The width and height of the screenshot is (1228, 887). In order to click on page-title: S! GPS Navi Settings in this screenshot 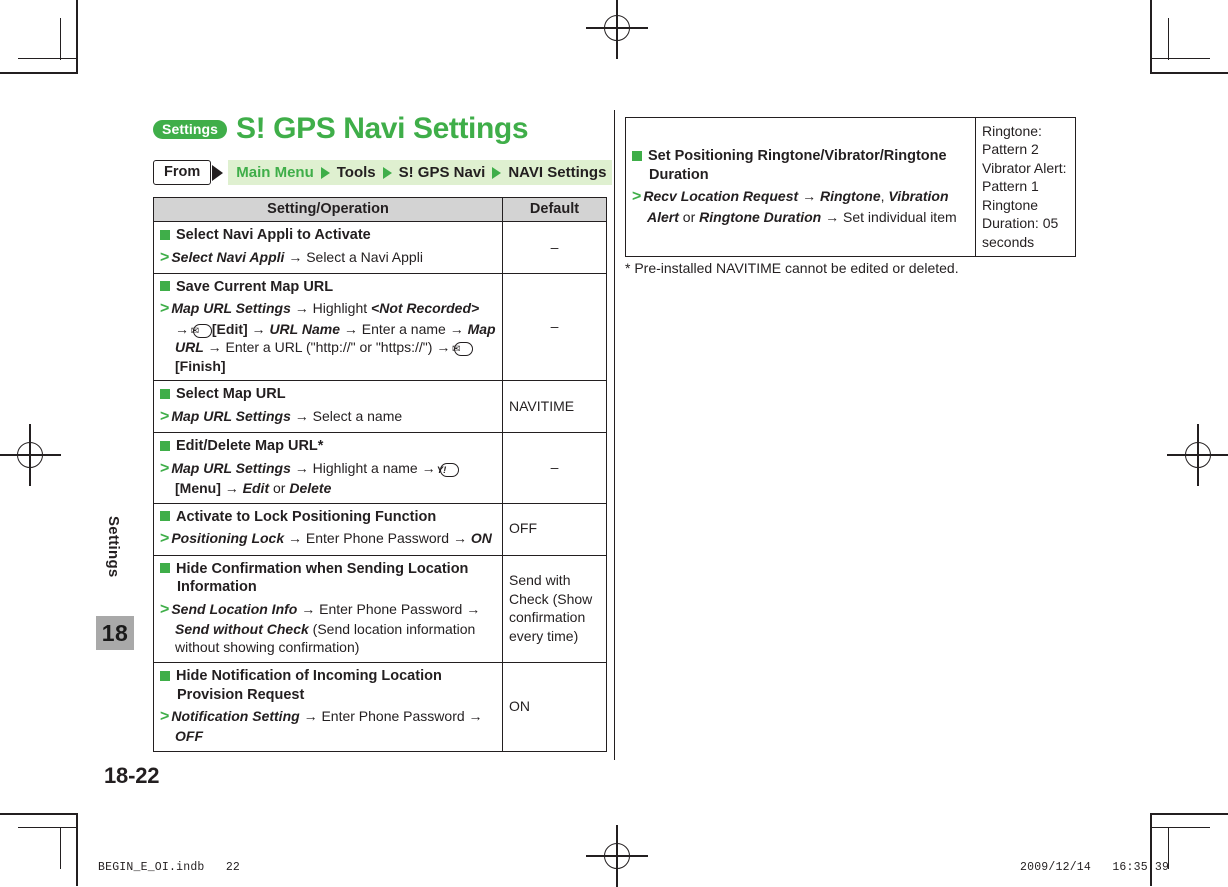, I will do `click(382, 128)`.